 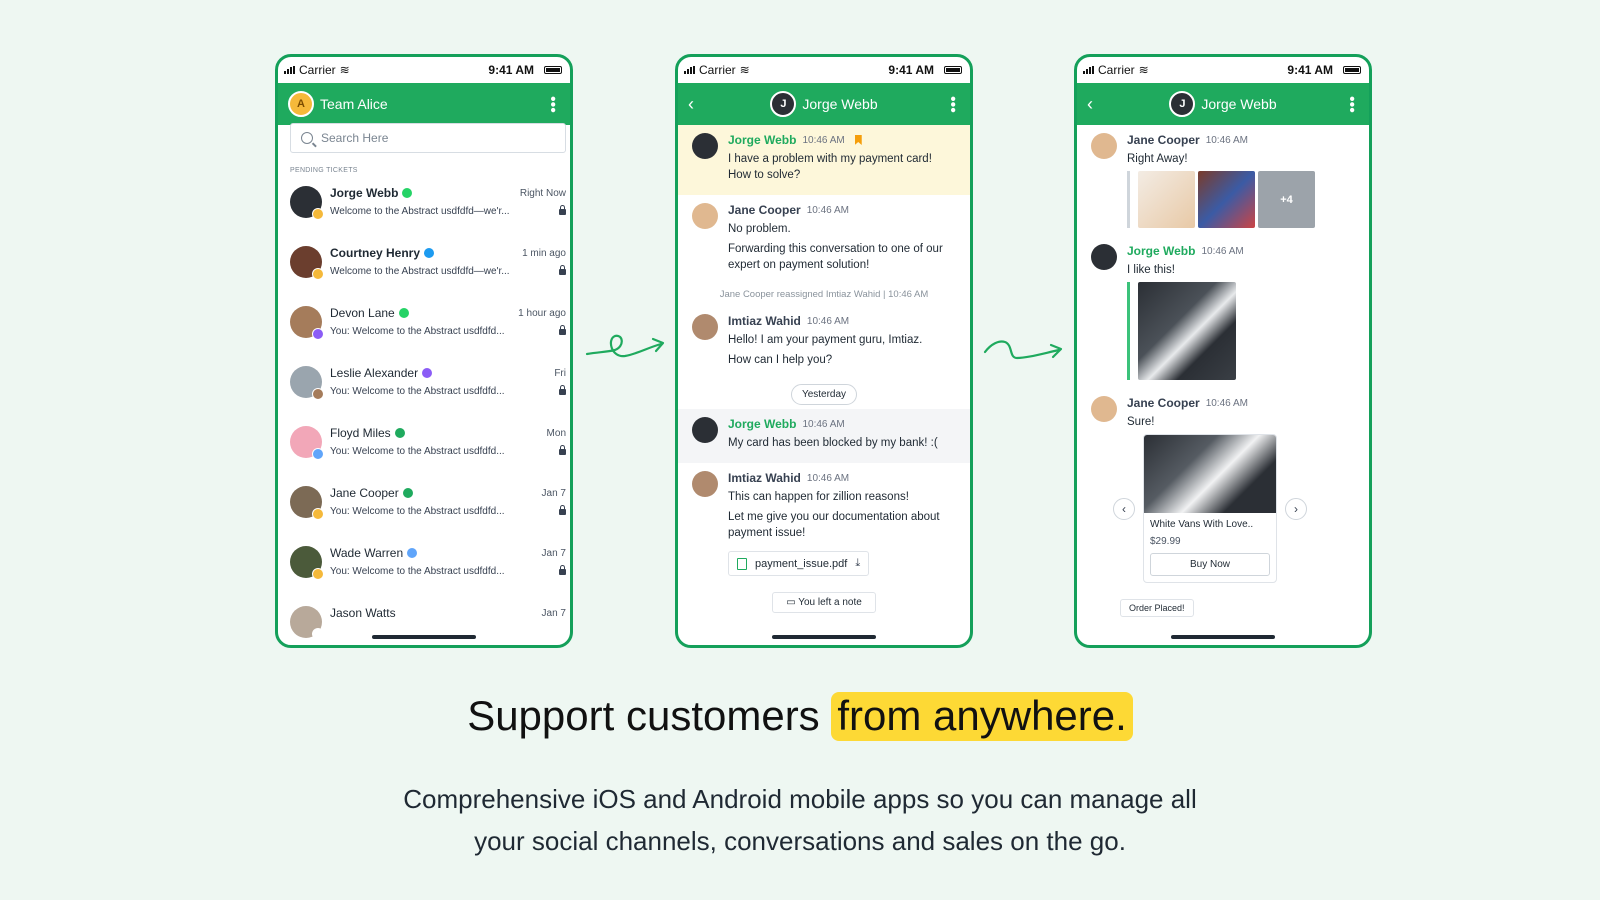 What do you see at coordinates (1210, 564) in the screenshot?
I see `buy-now-button: Buy Now` at bounding box center [1210, 564].